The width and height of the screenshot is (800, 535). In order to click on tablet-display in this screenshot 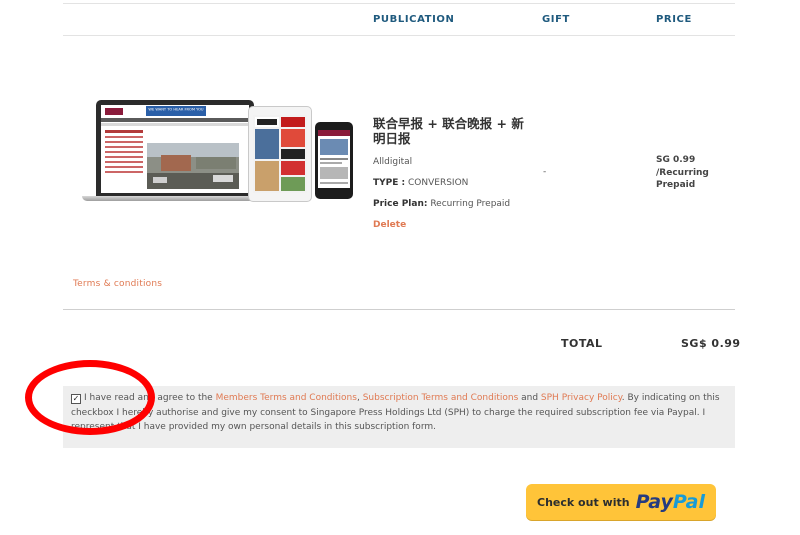, I will do `click(280, 154)`.